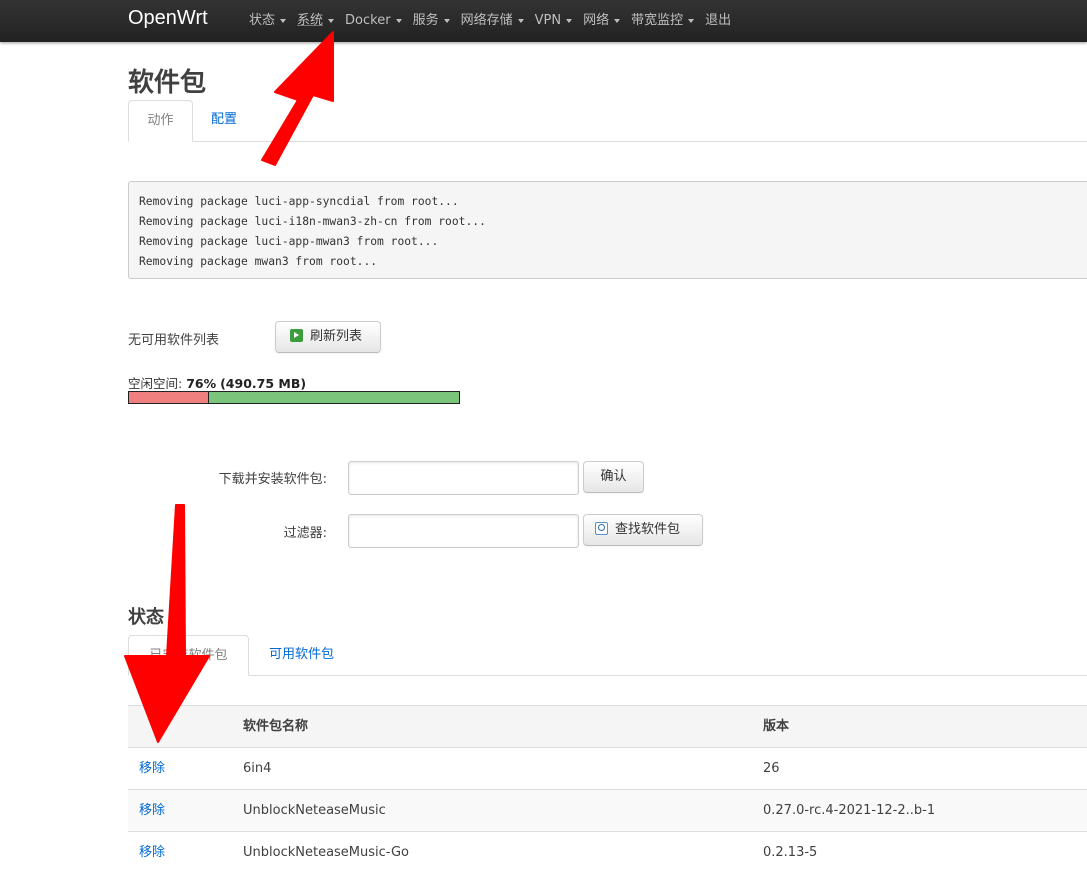 Image resolution: width=1087 pixels, height=873 pixels. Describe the element at coordinates (601, 528) in the screenshot. I see `search-icon` at that location.